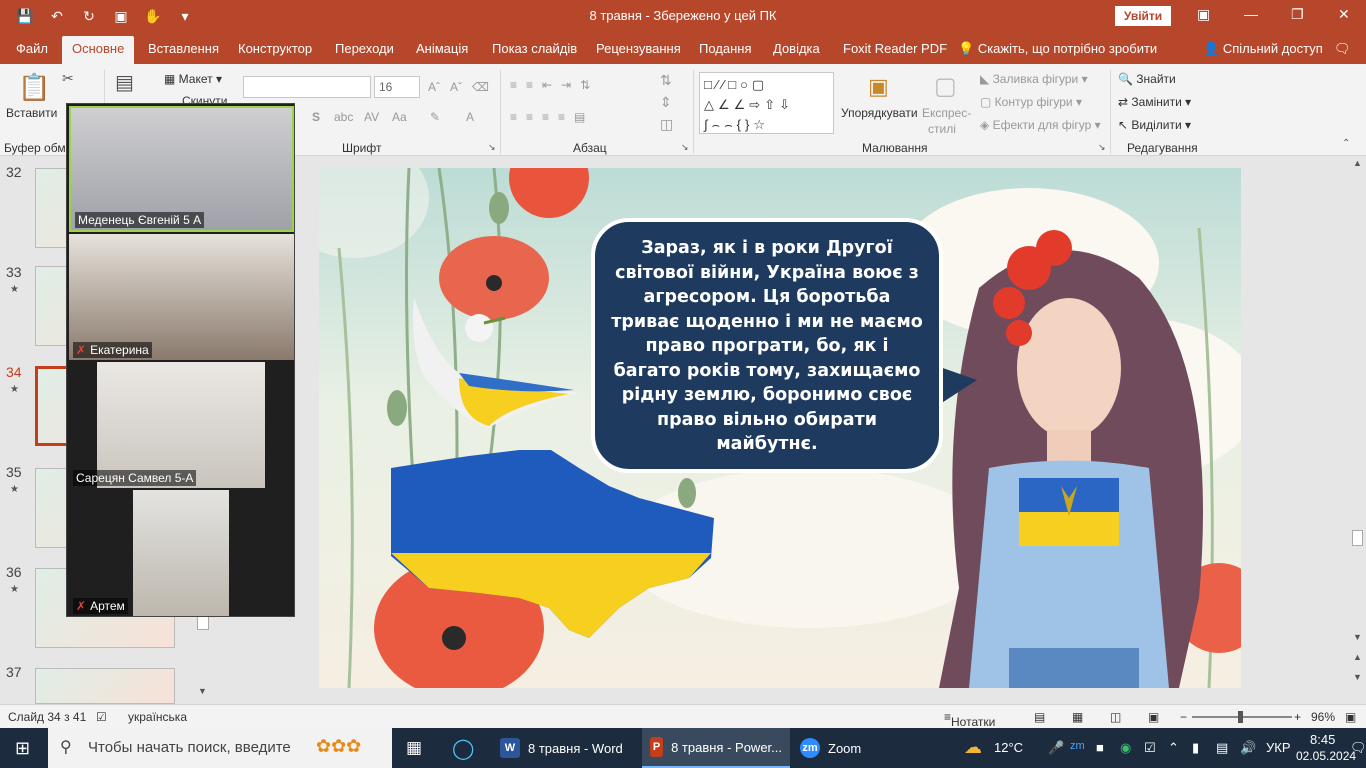 The image size is (1366, 768). What do you see at coordinates (638, 48) in the screenshot?
I see `tab-review: Рецензування` at bounding box center [638, 48].